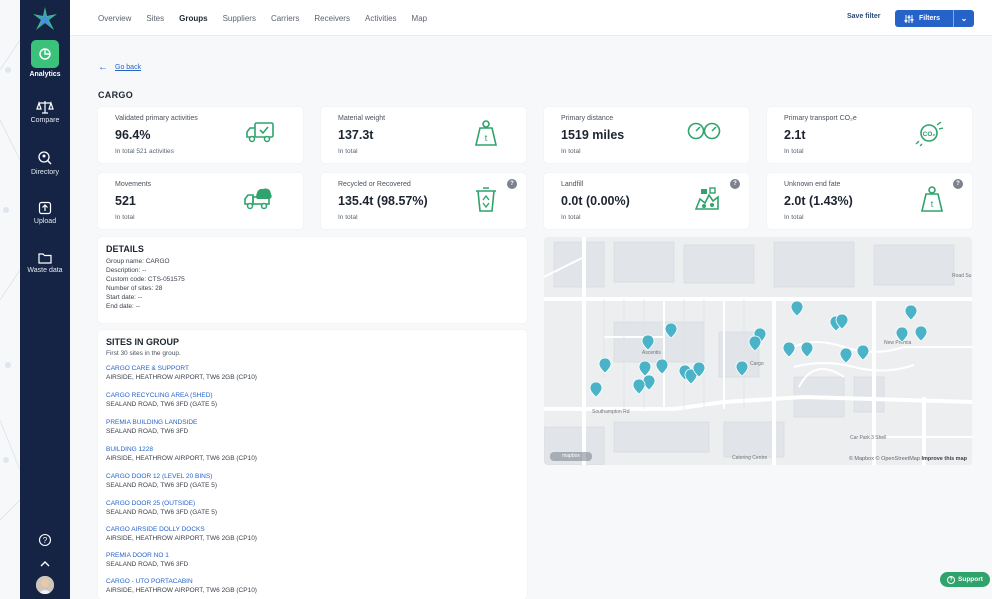  What do you see at coordinates (45, 270) in the screenshot?
I see `sidebar-item-label: Waste data` at bounding box center [45, 270].